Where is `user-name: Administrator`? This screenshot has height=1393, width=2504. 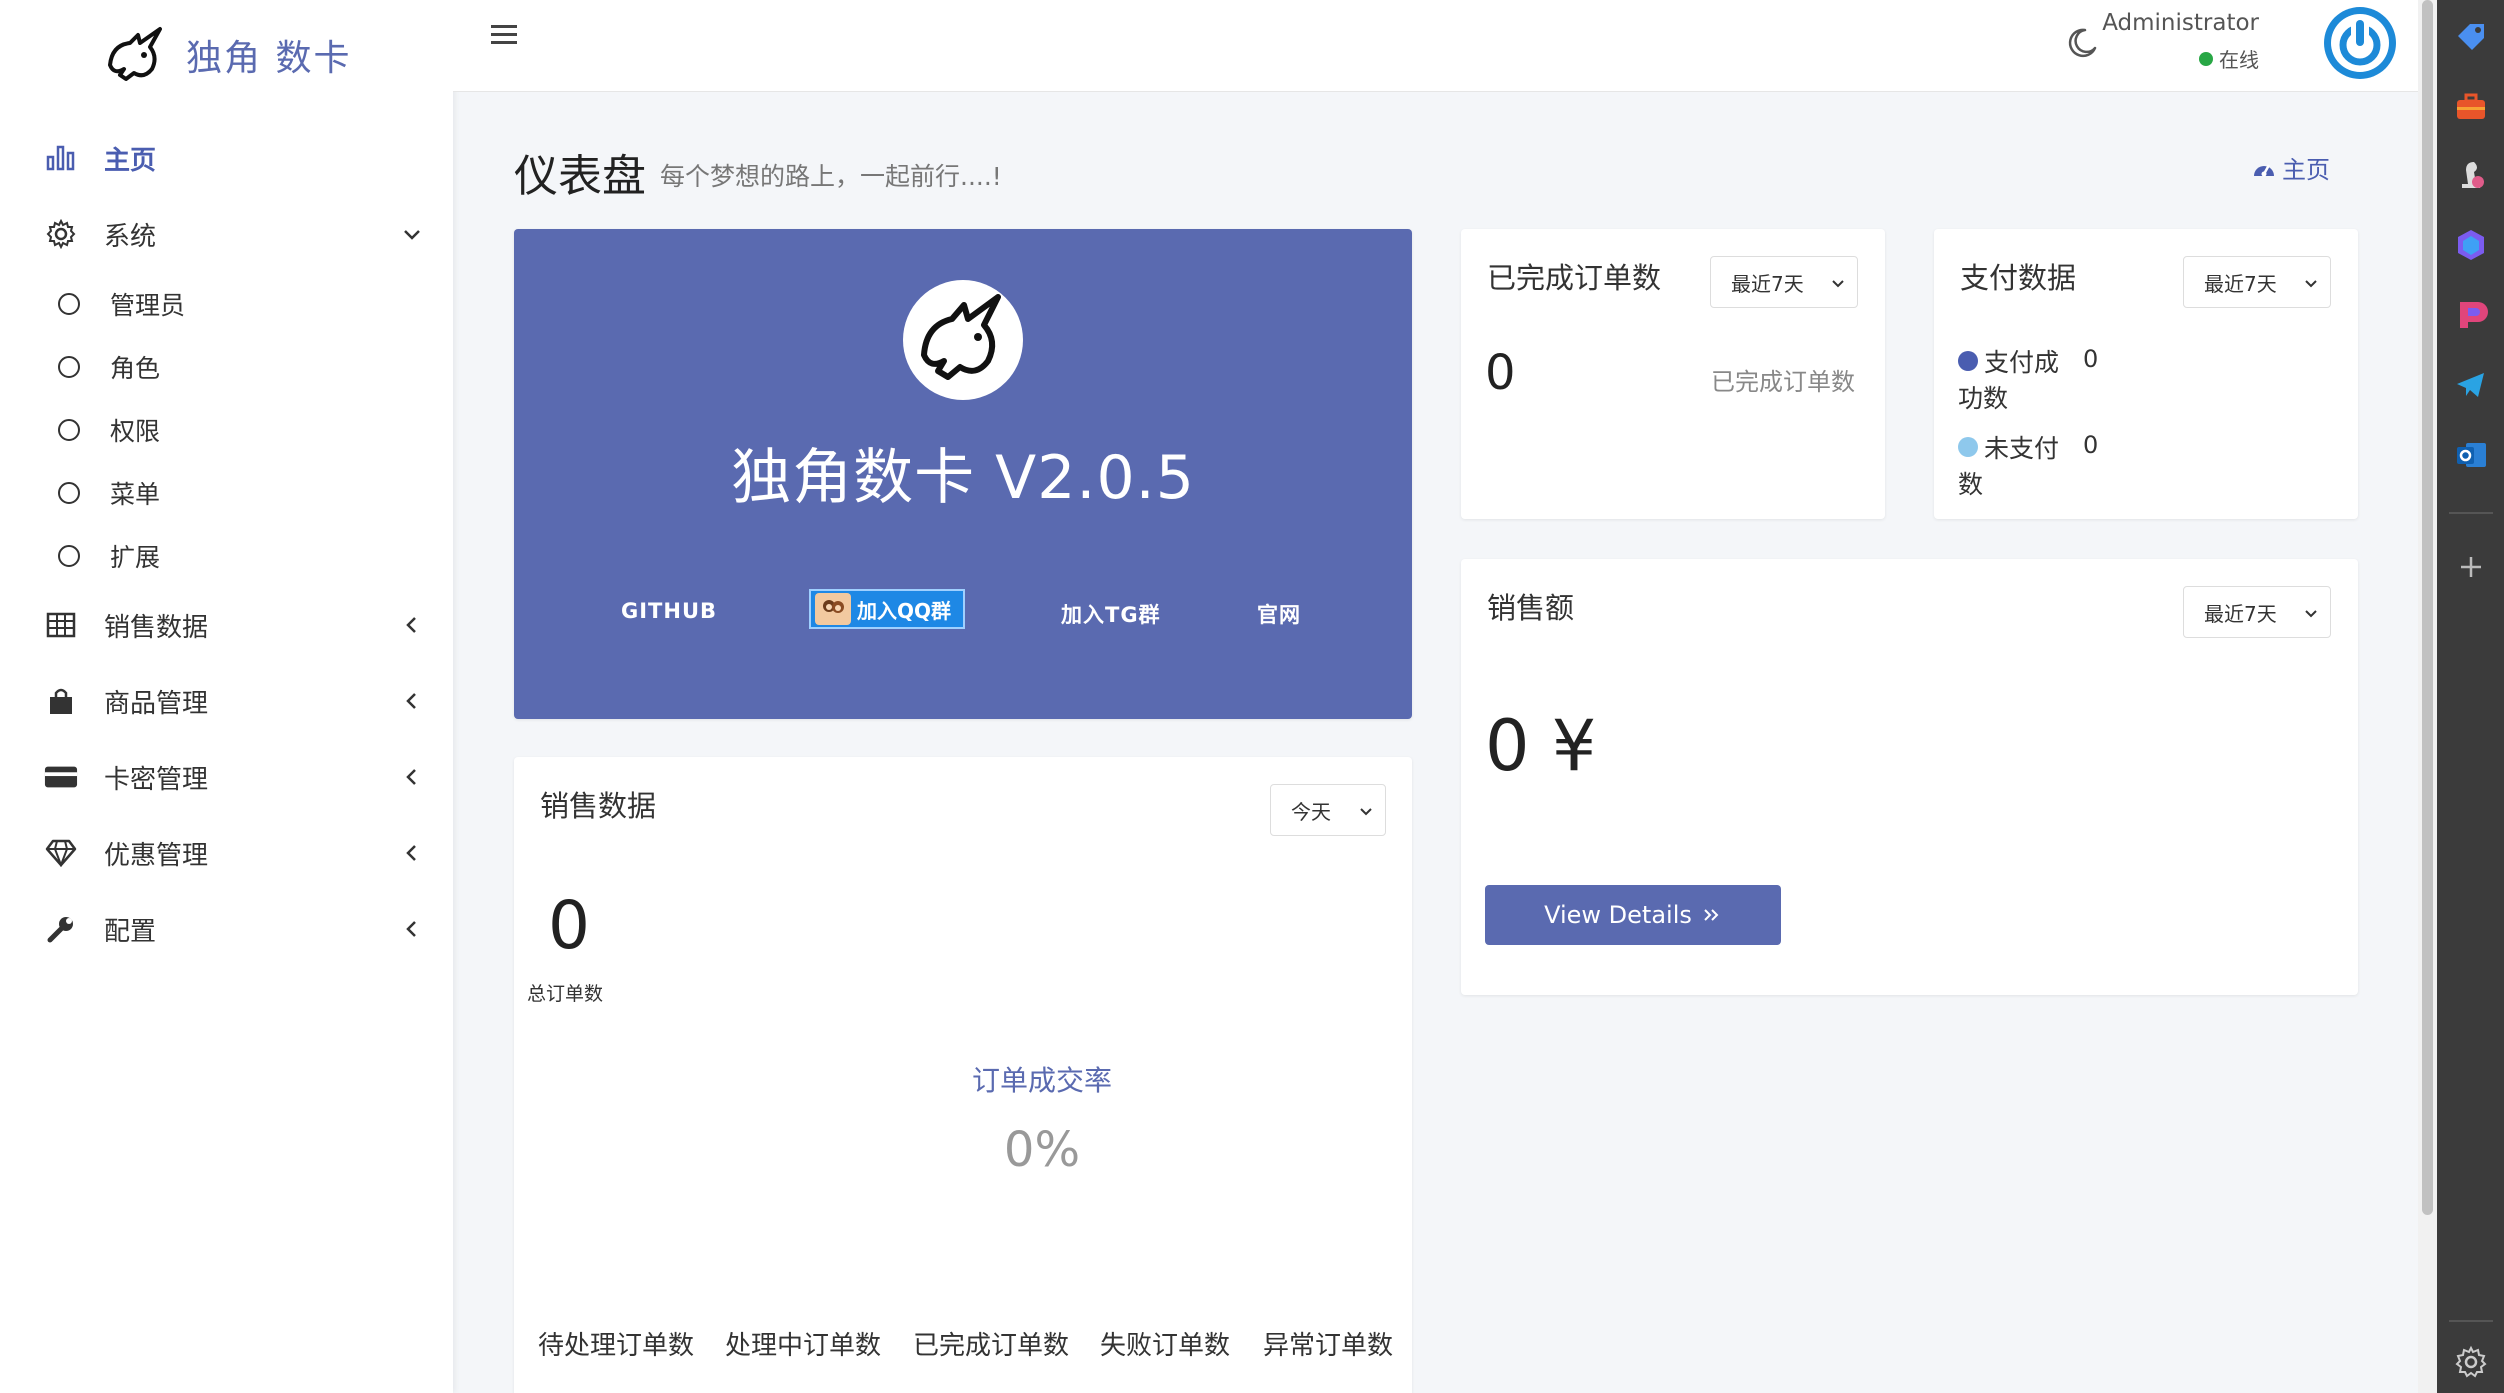
user-name: Administrator is located at coordinates (2180, 23).